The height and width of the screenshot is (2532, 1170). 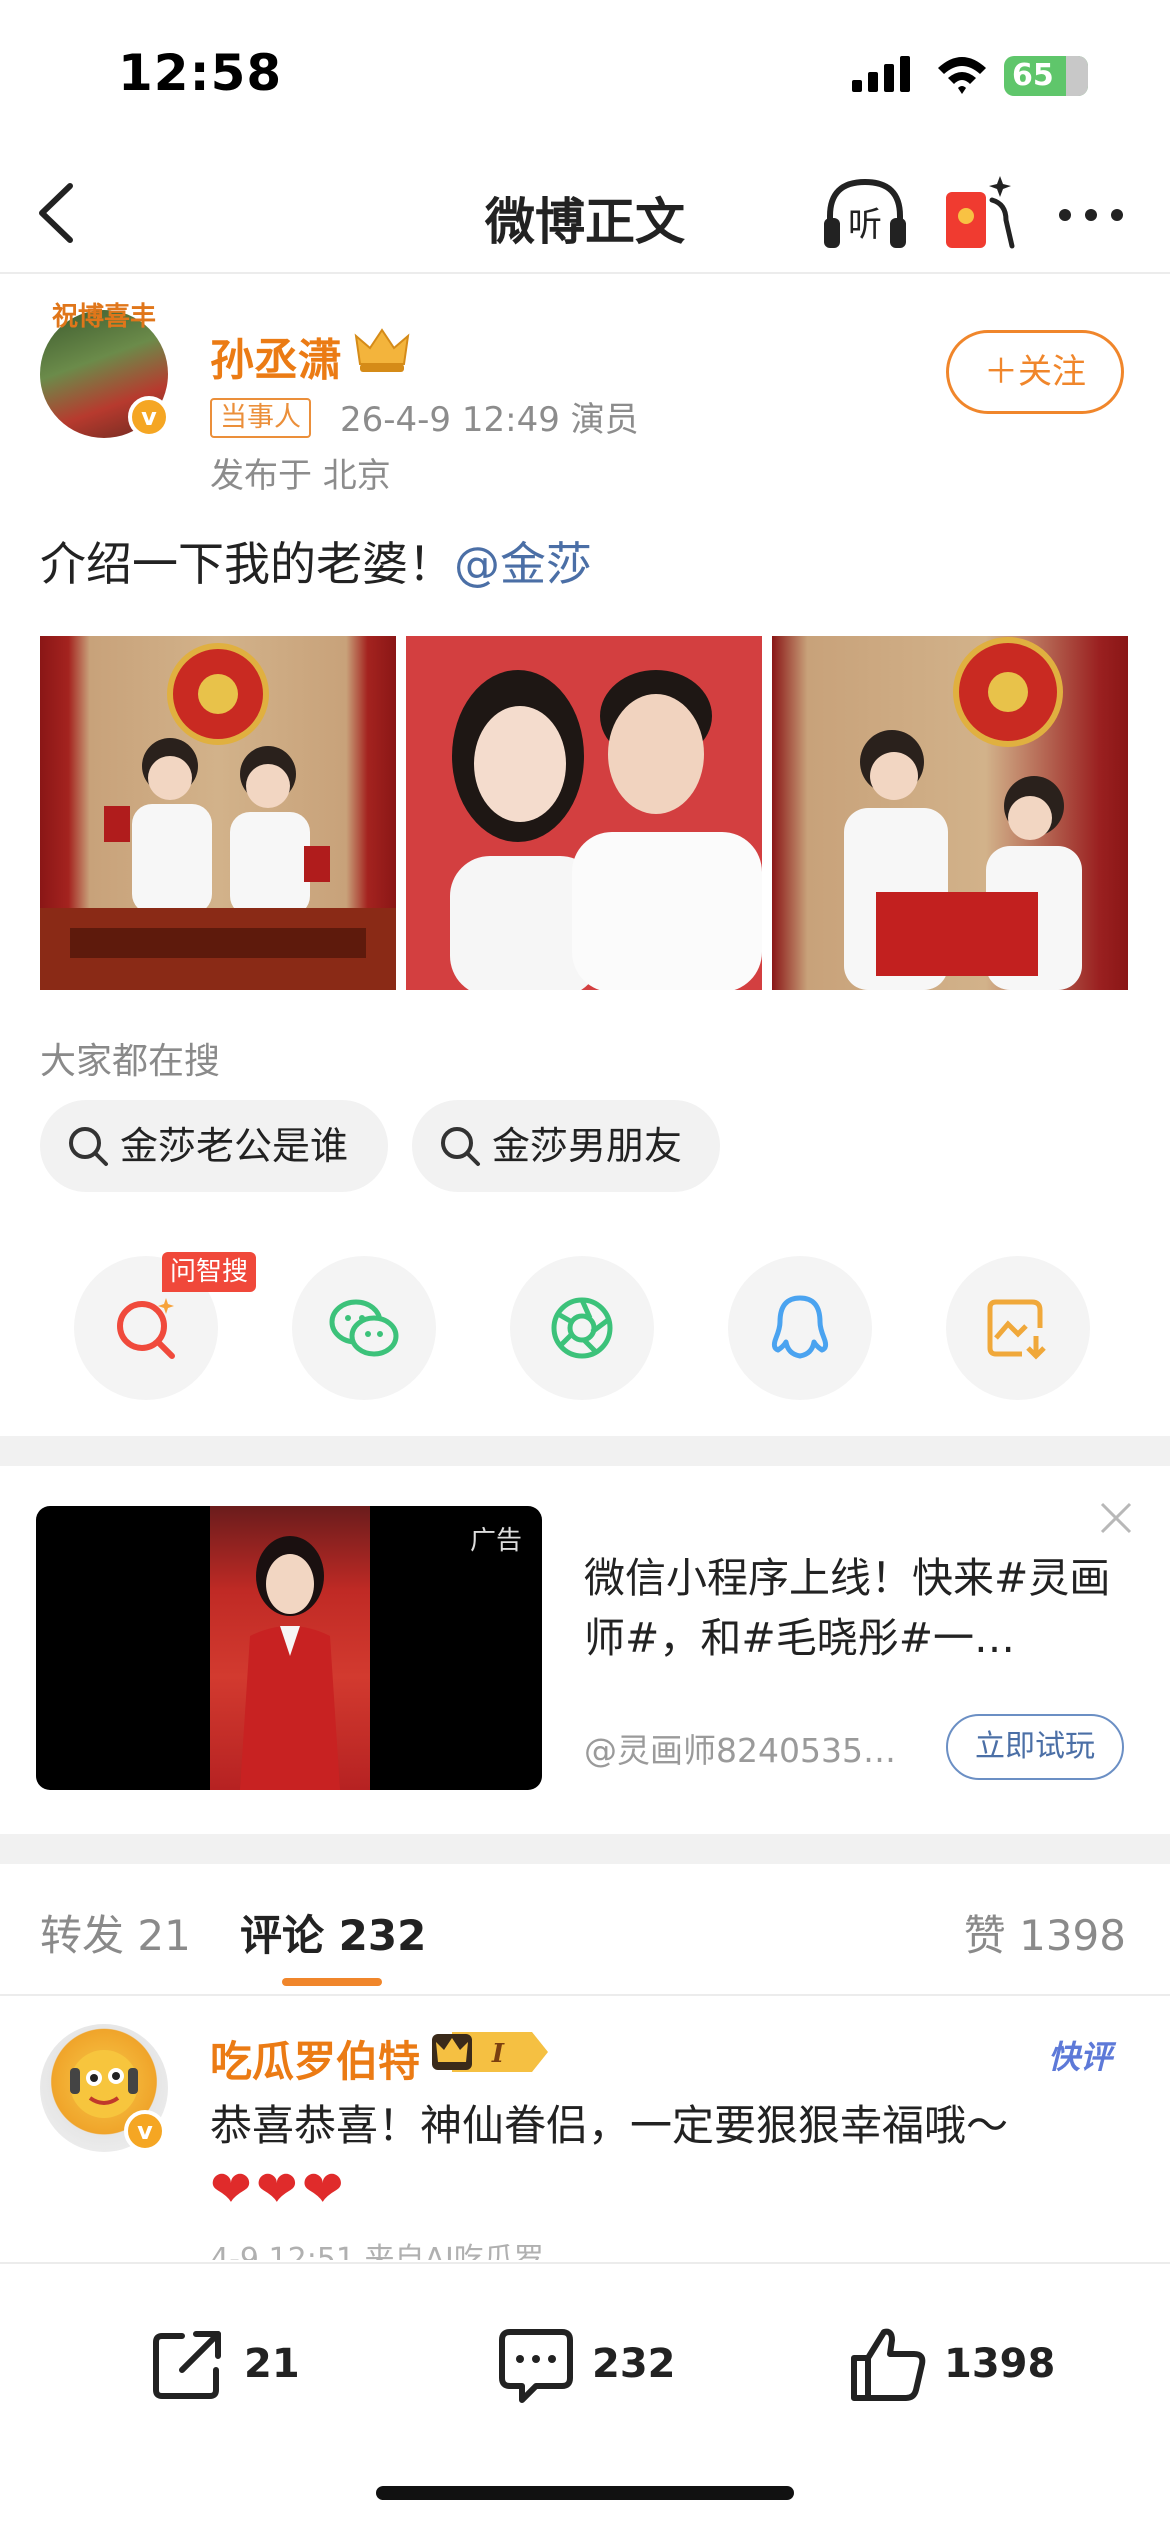 I want to click on search-chip: 金莎老公是谁, so click(x=214, y=1146).